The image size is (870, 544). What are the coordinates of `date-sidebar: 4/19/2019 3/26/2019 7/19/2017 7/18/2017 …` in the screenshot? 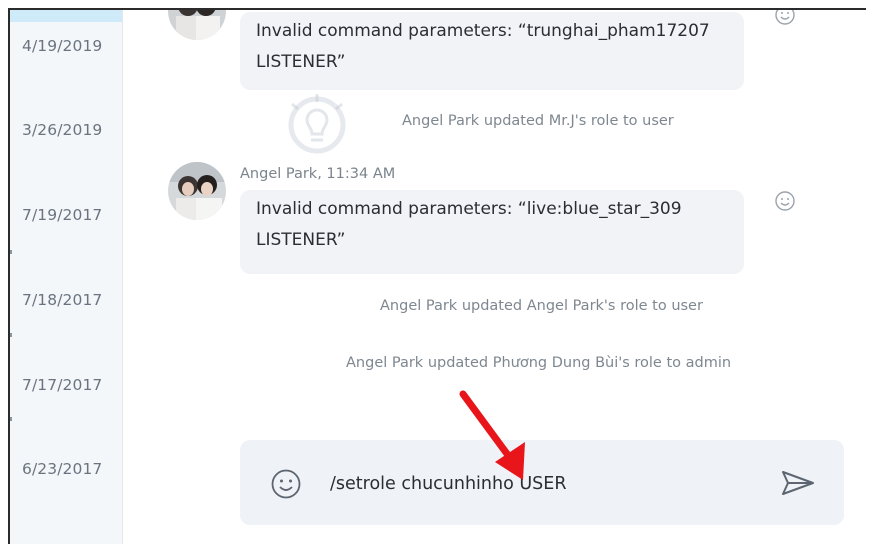 It's located at (66, 277).